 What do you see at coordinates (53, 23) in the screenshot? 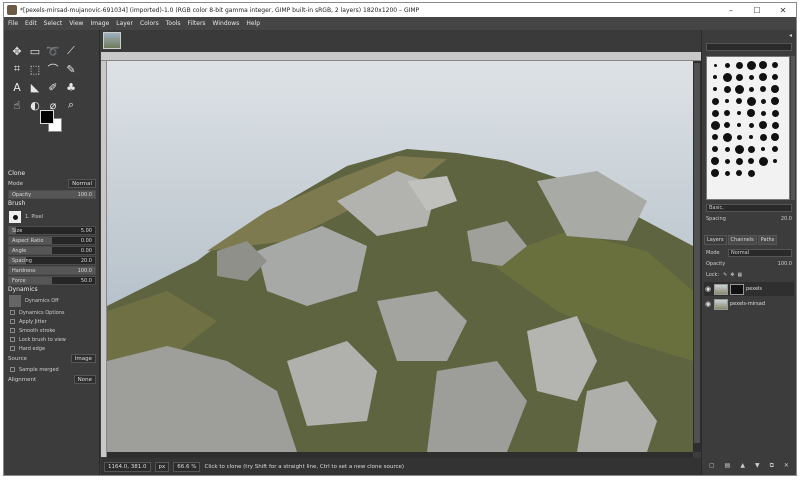
I see `menu-select: Select` at bounding box center [53, 23].